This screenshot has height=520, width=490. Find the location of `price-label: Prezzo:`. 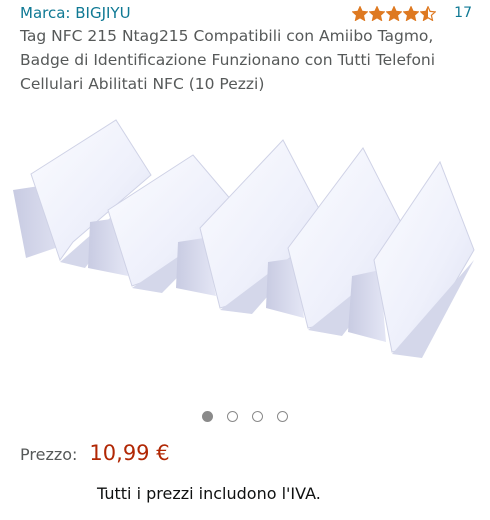

price-label: Prezzo: is located at coordinates (49, 454).